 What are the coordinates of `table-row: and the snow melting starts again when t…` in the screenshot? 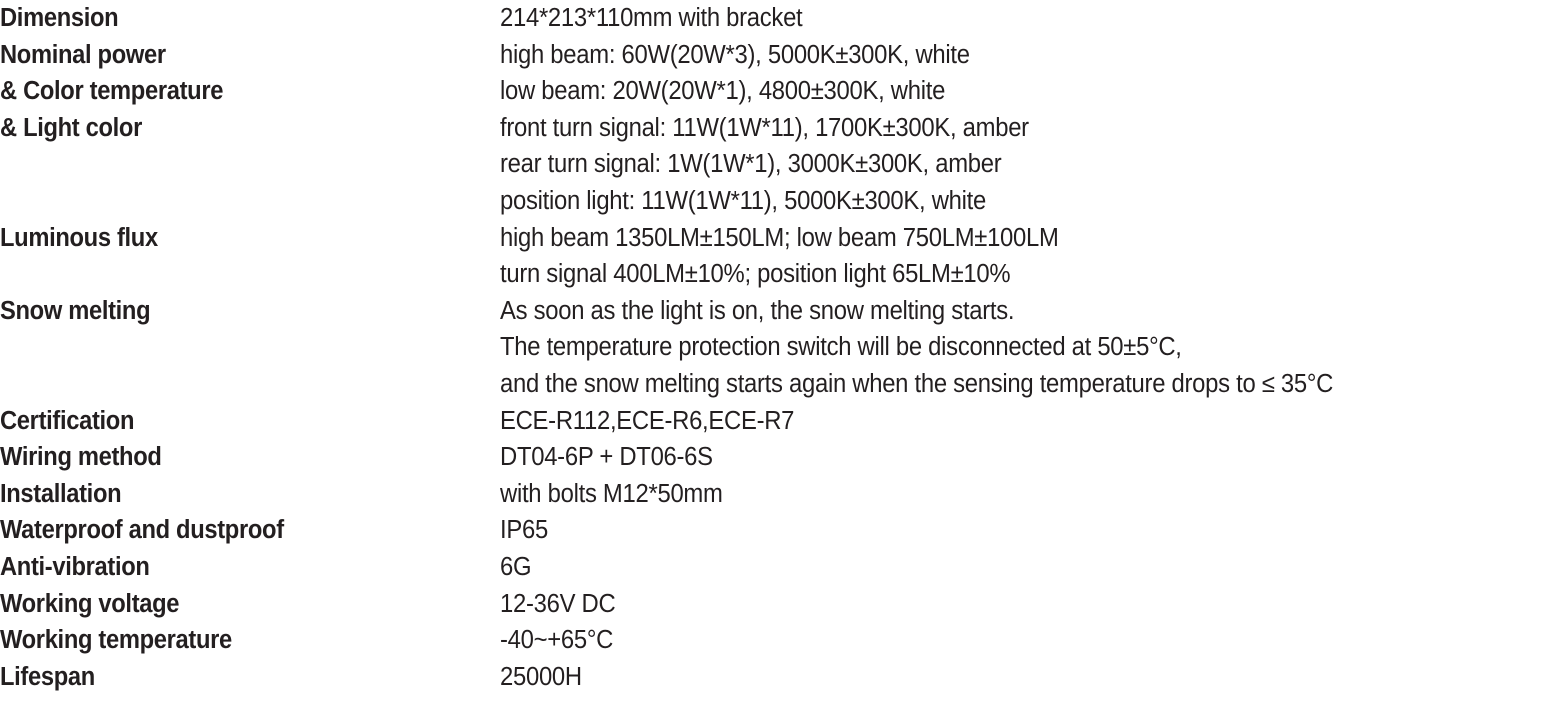 It's located at (780, 384).